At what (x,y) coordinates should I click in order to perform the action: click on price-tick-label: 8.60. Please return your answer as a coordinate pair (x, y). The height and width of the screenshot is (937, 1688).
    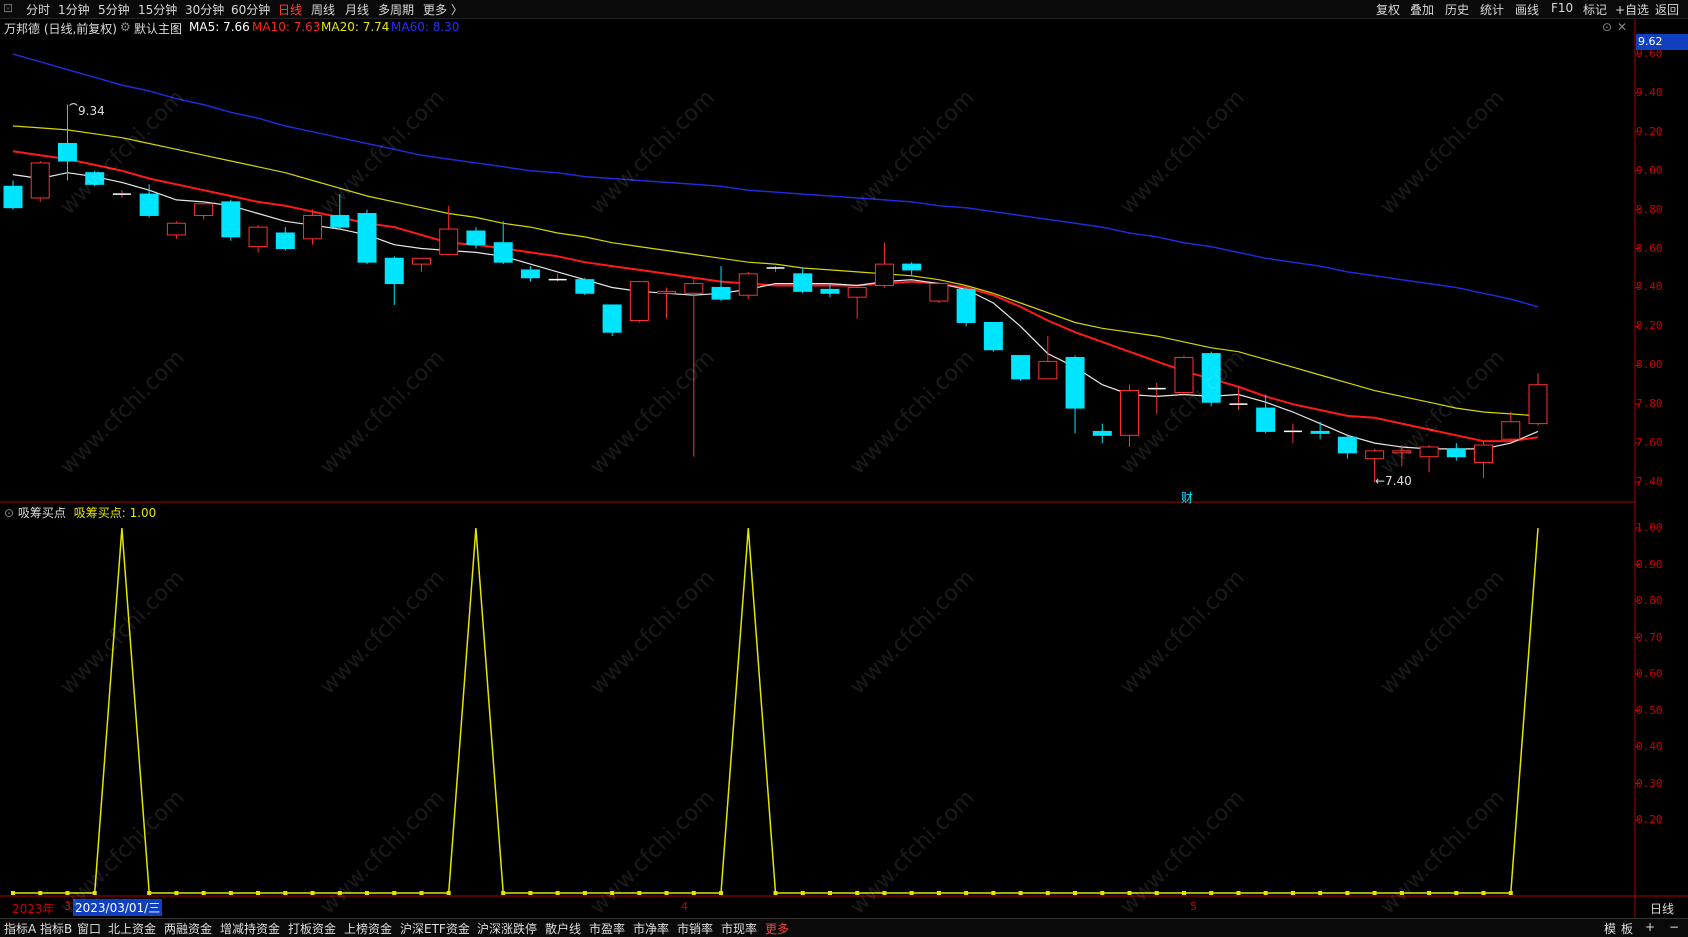
    Looking at the image, I should click on (1649, 248).